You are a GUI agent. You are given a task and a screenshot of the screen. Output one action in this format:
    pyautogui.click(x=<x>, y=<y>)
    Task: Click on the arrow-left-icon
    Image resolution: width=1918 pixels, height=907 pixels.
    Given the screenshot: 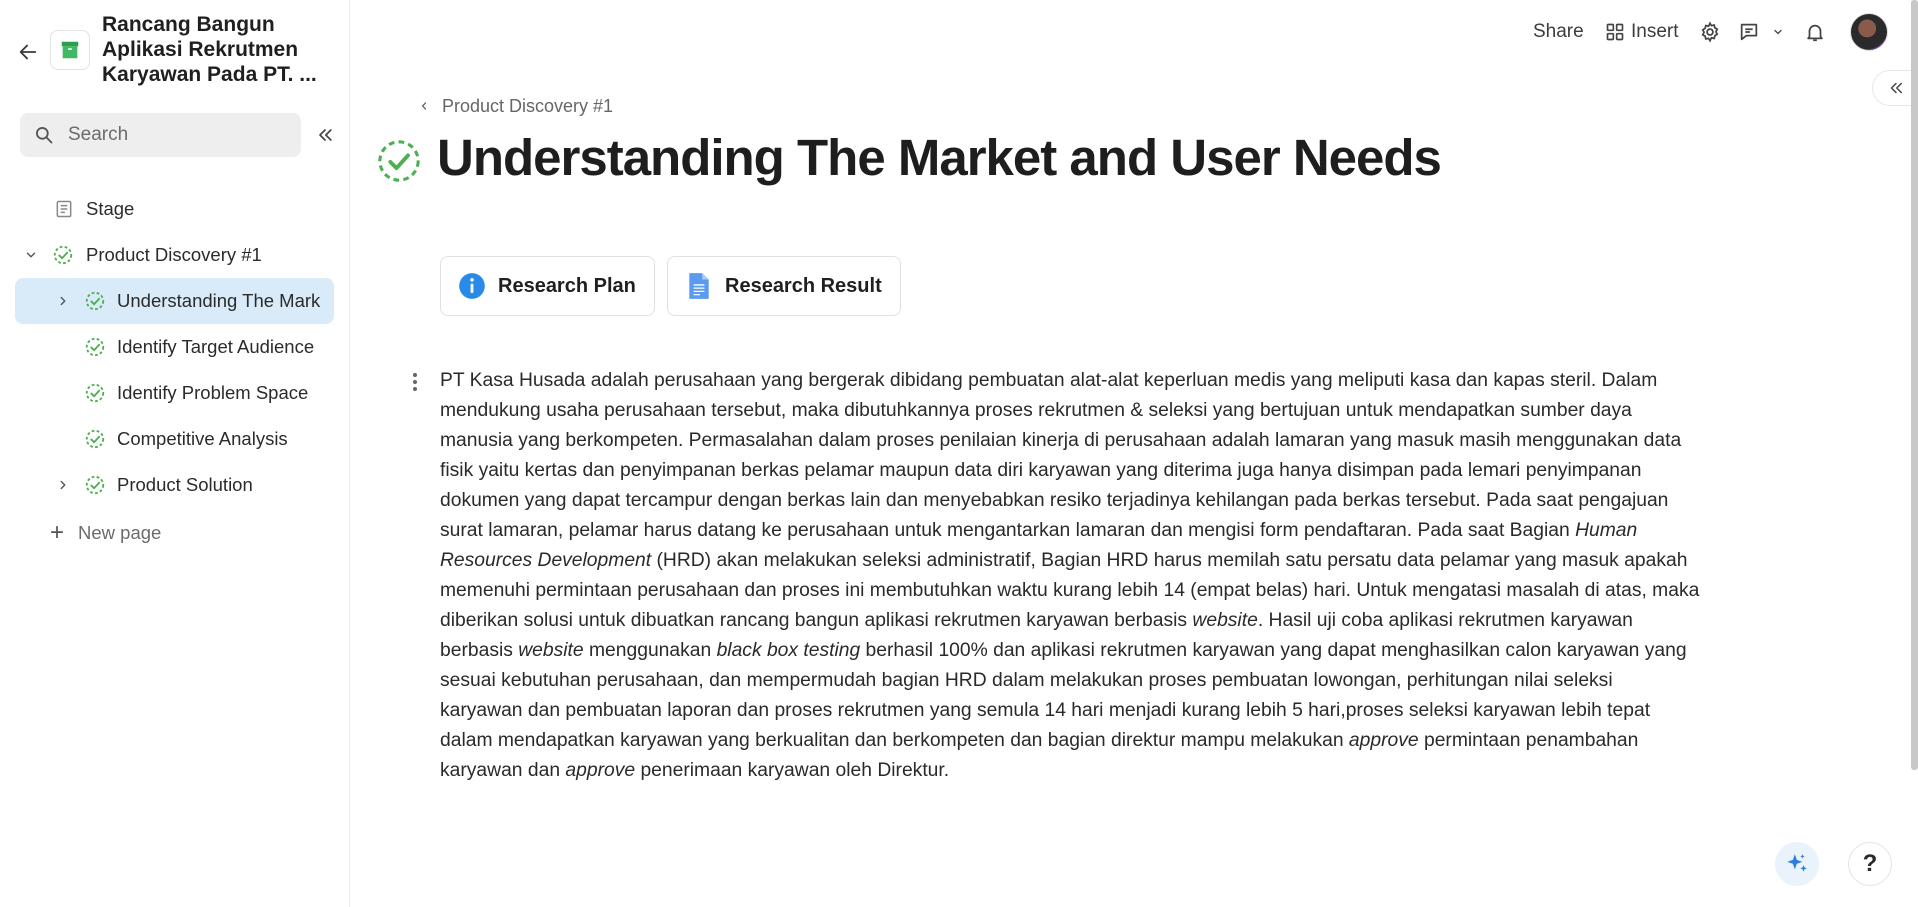 What is the action you would take?
    pyautogui.click(x=28, y=52)
    